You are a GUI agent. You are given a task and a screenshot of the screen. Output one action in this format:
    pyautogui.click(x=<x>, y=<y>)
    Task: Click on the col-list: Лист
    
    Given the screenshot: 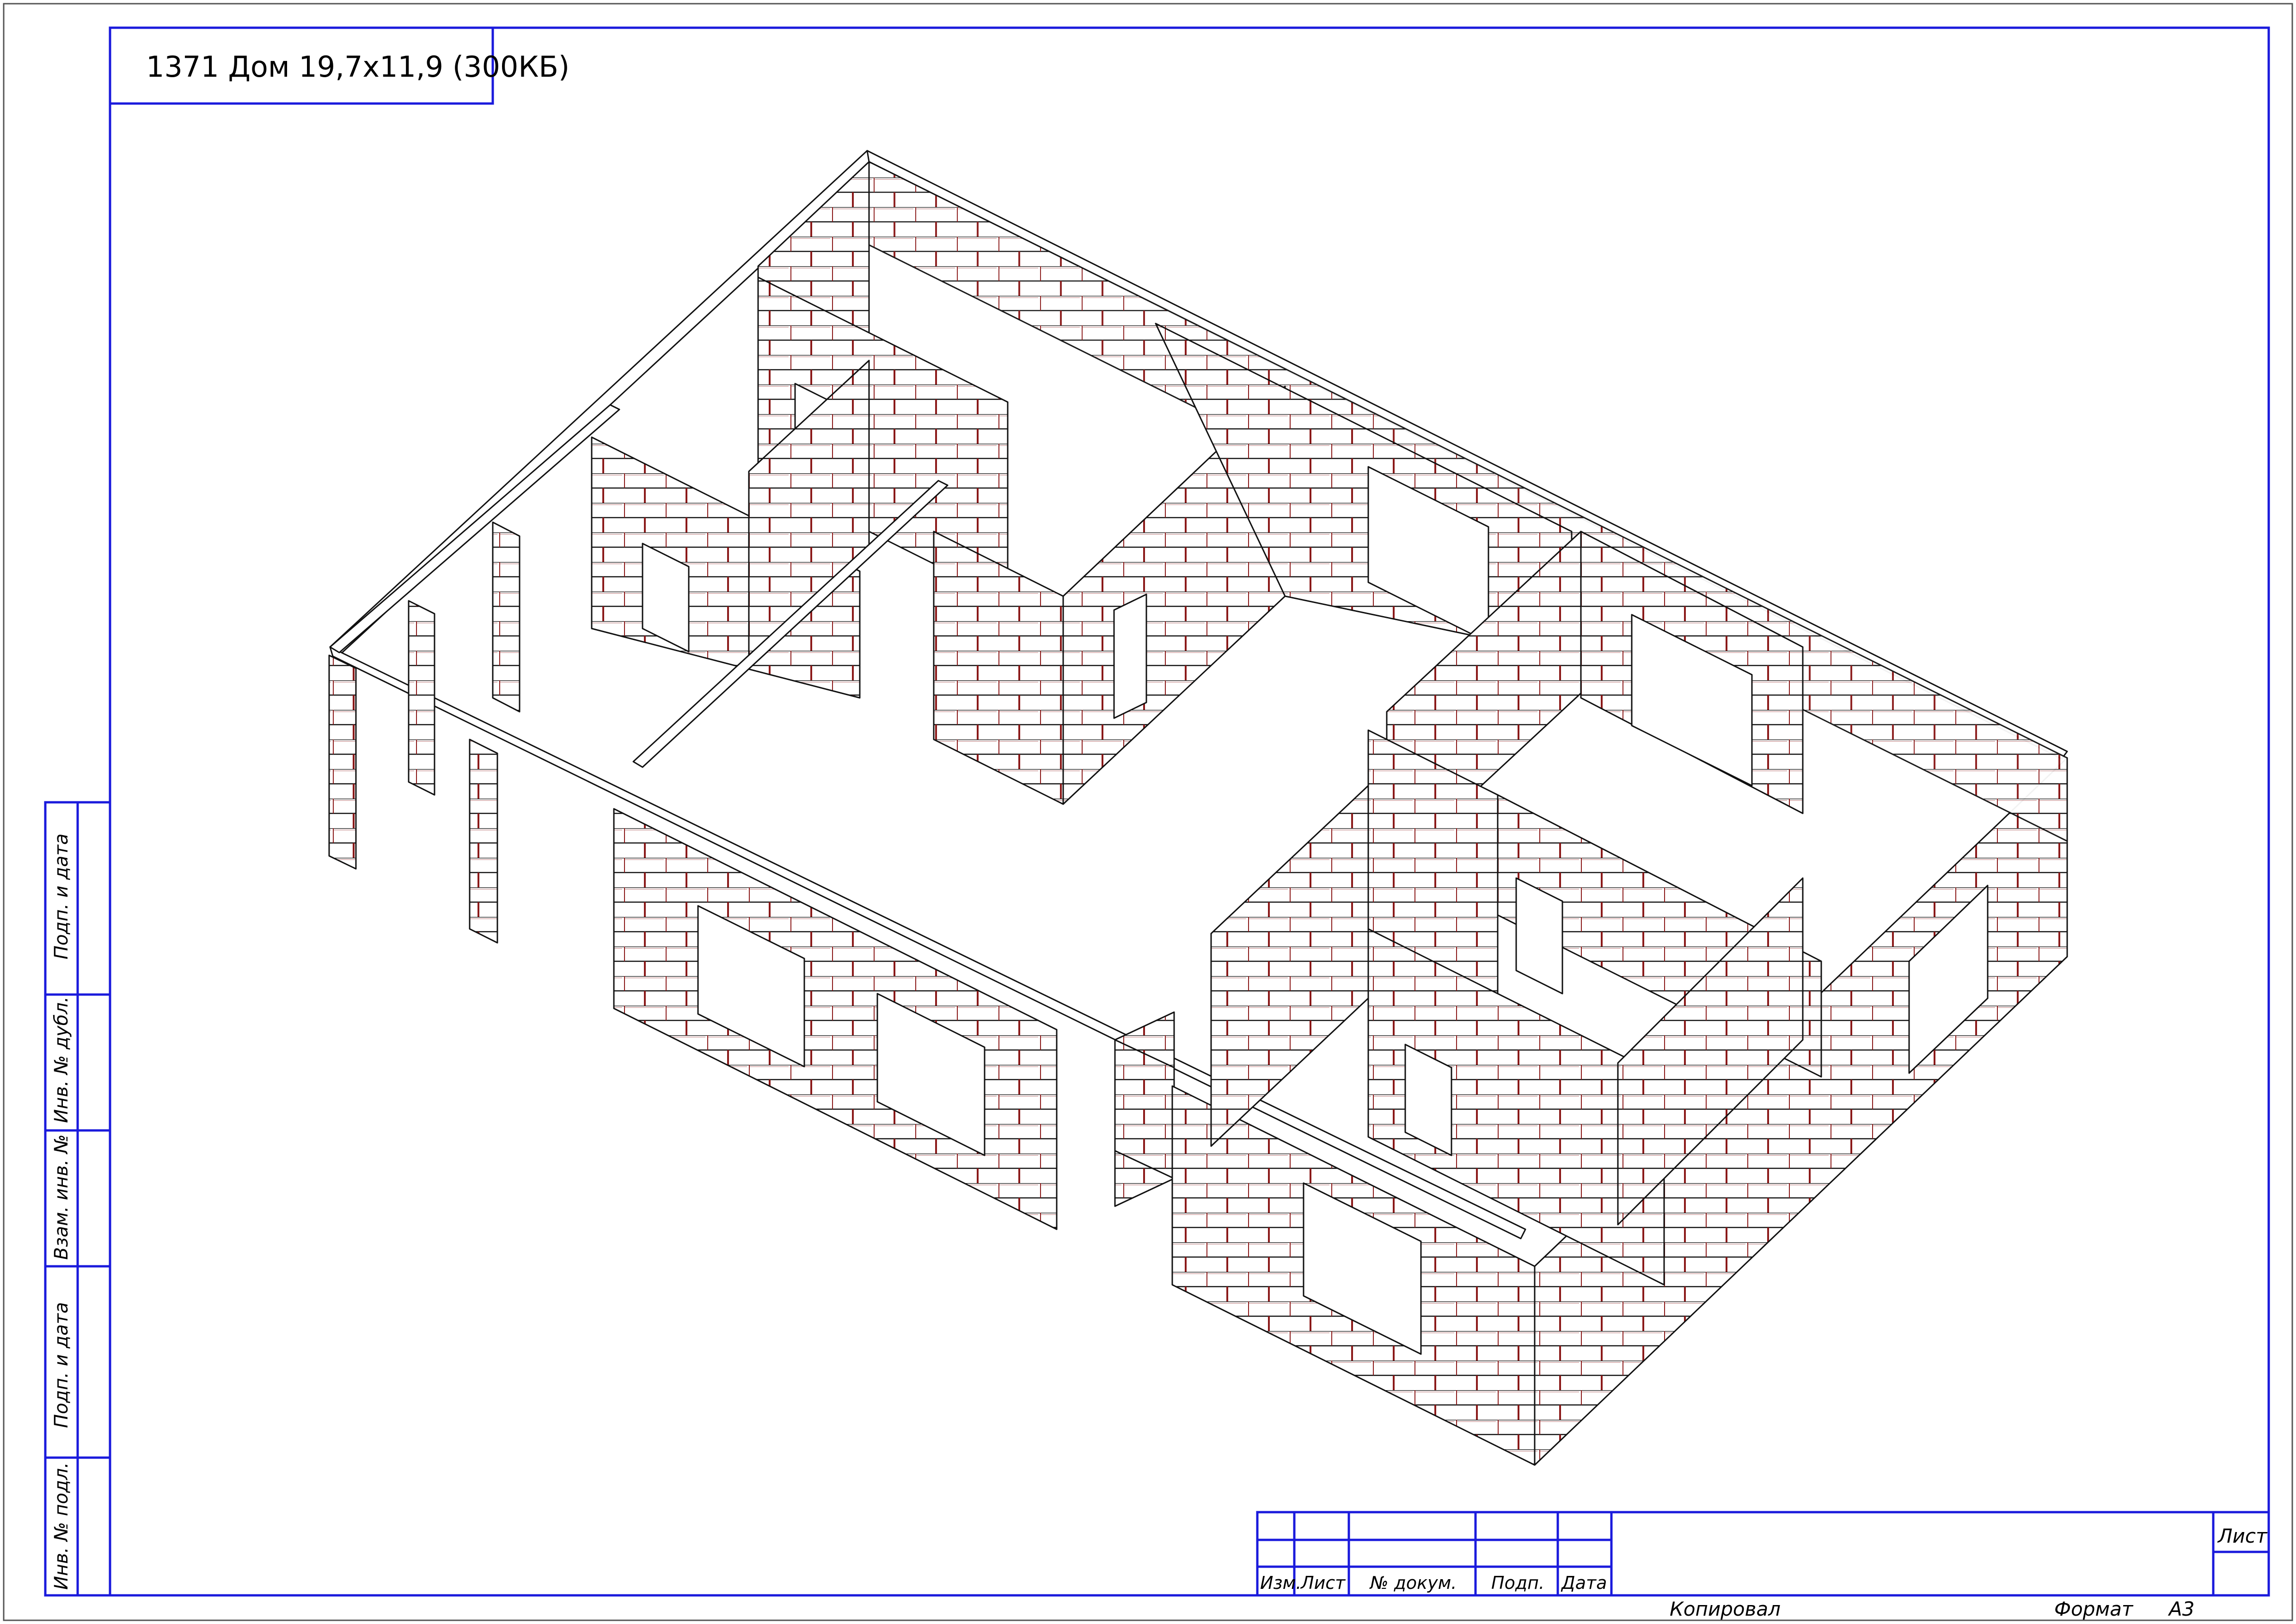 What is the action you would take?
    pyautogui.click(x=1323, y=1583)
    